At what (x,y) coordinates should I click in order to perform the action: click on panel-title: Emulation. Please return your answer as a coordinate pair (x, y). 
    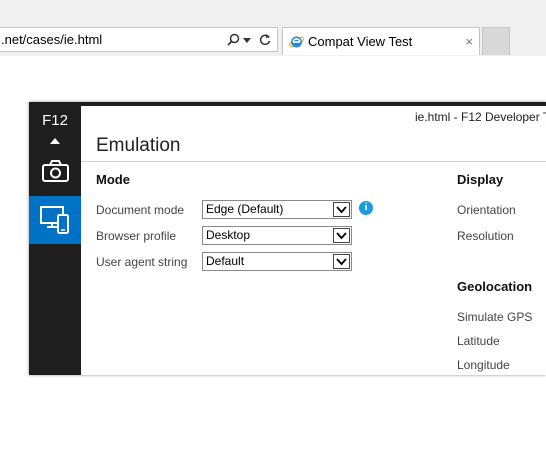
    Looking at the image, I should click on (138, 145).